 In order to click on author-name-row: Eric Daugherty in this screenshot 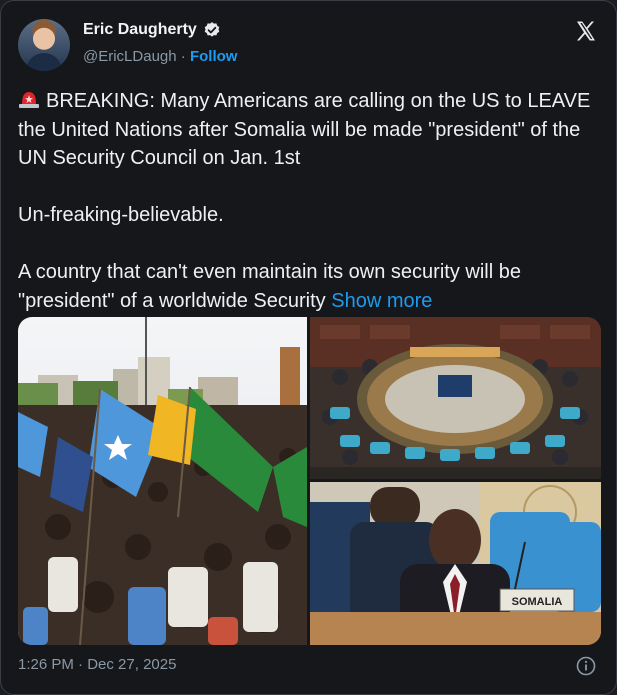, I will do `click(152, 30)`.